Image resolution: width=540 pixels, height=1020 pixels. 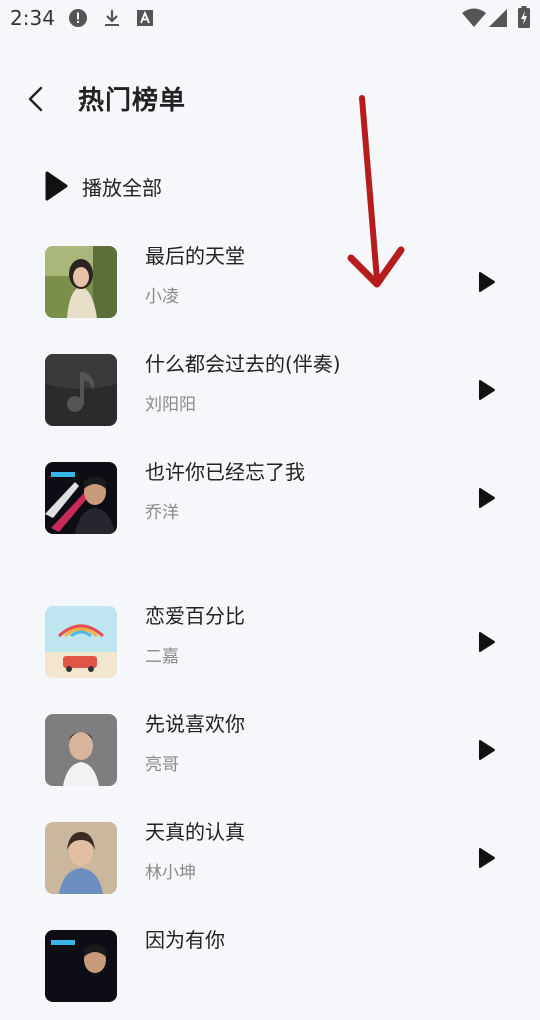 I want to click on song-artist: 乔洋, so click(x=162, y=513).